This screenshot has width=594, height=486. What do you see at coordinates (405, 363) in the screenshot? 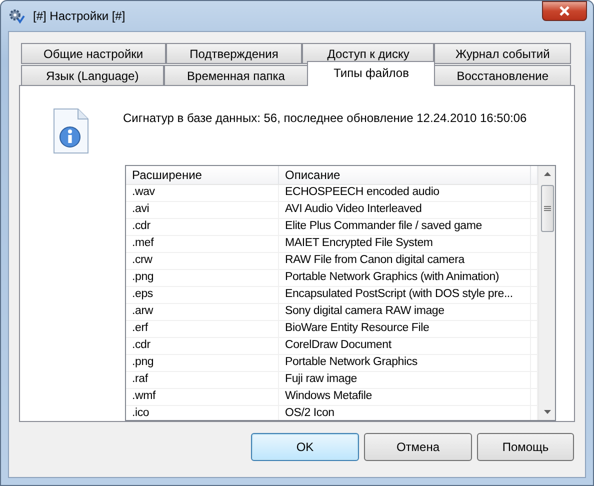
I see `table-cell: Portable Network Graphics` at bounding box center [405, 363].